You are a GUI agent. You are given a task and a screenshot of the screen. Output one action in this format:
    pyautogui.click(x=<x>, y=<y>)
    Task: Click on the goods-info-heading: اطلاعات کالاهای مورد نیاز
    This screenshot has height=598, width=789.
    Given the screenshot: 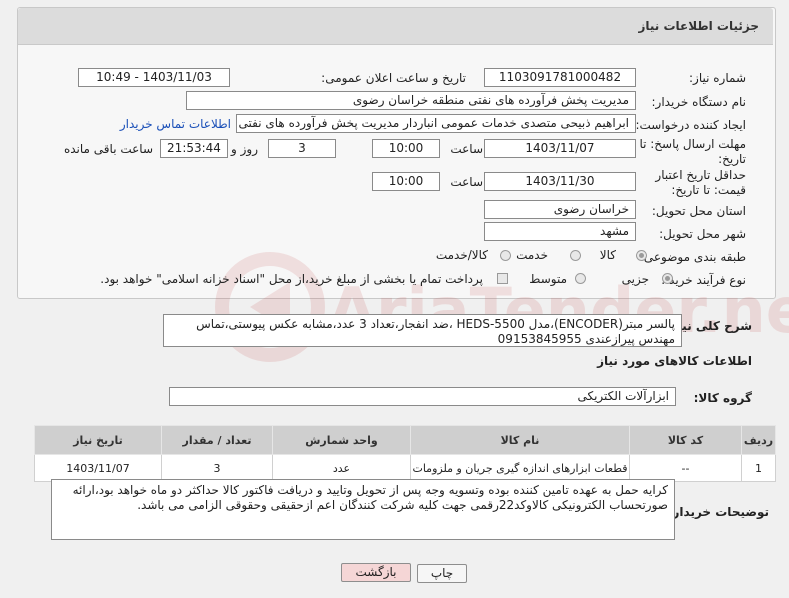 What is the action you would take?
    pyautogui.click(x=674, y=361)
    